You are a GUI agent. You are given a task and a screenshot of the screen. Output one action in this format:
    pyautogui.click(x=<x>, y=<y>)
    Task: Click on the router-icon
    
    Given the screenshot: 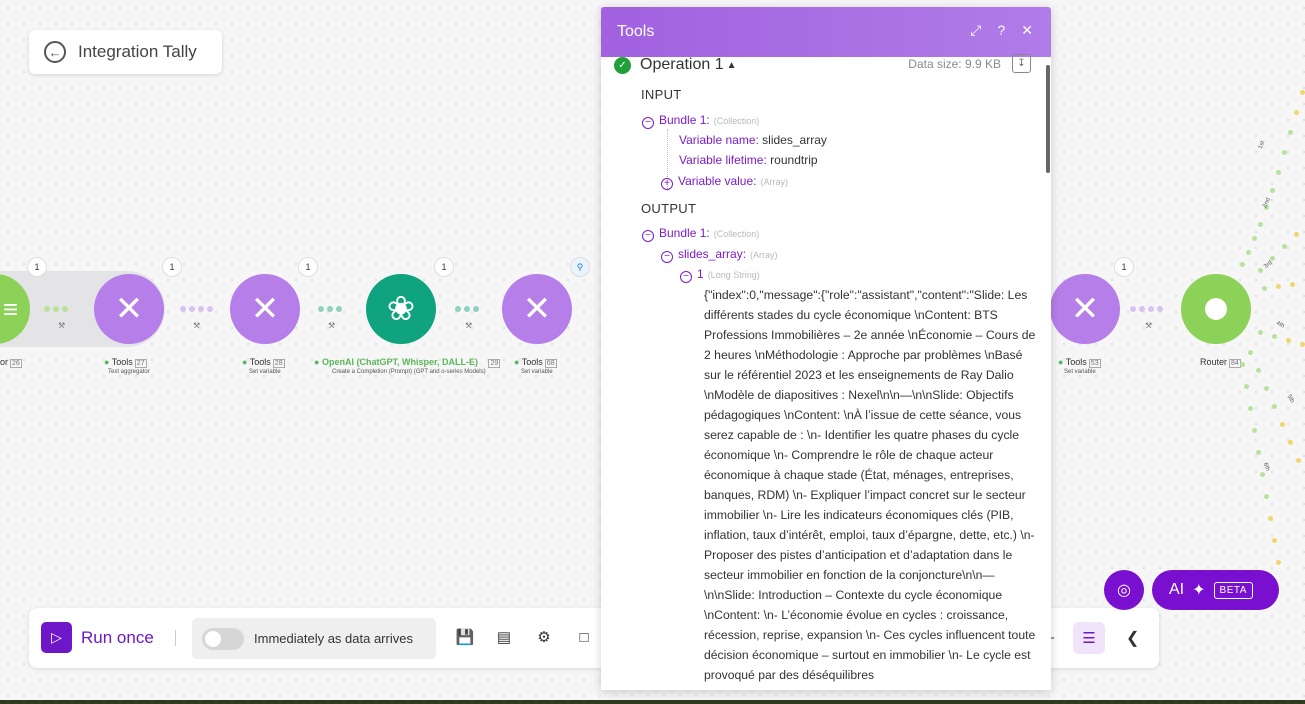 What is the action you would take?
    pyautogui.click(x=1216, y=309)
    